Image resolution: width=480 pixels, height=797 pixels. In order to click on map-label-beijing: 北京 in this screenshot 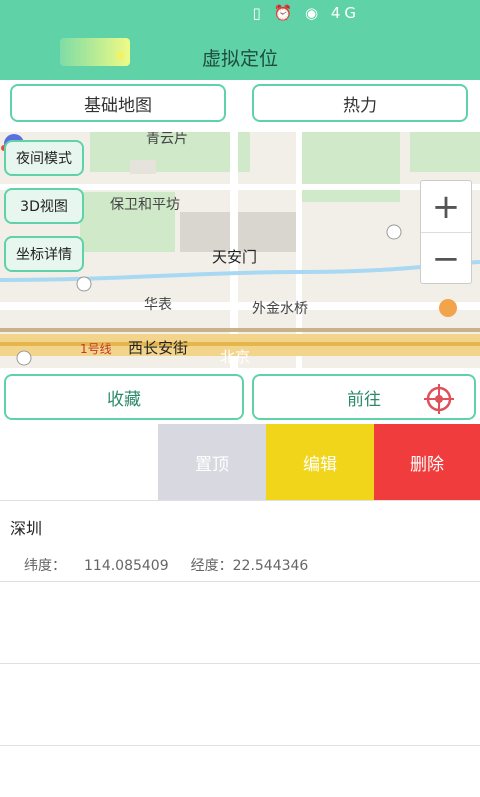, I will do `click(235, 357)`.